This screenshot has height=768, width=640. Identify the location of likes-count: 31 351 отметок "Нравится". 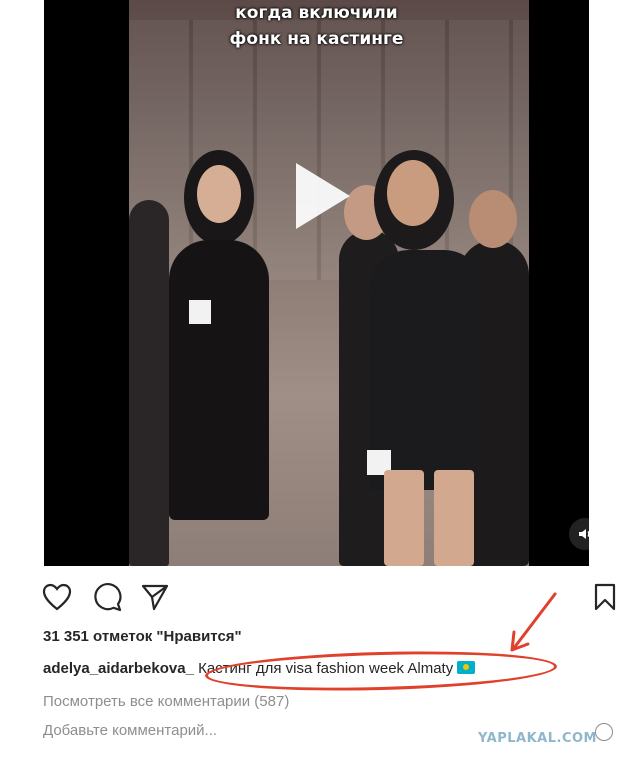
(142, 636).